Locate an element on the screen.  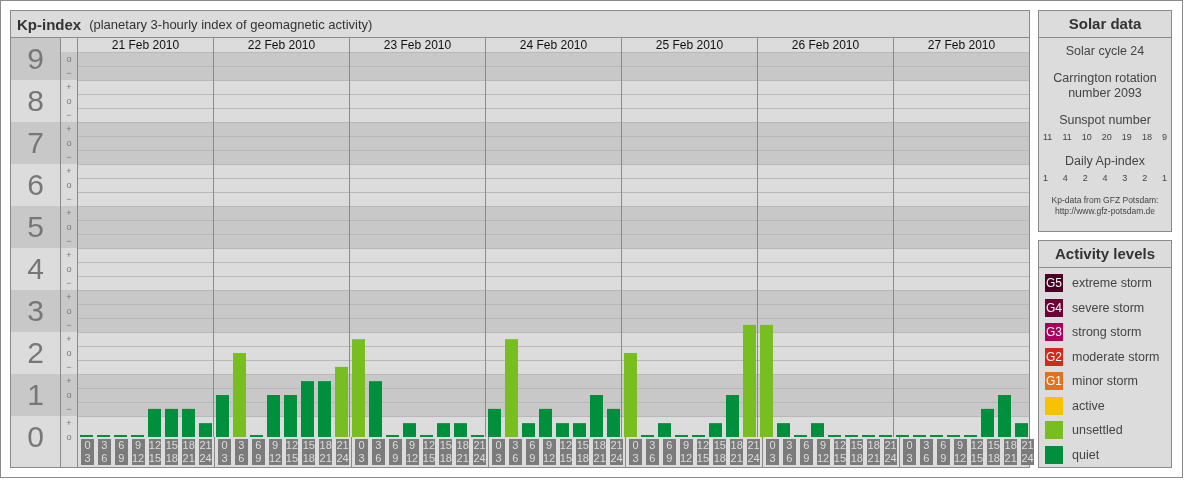
y-tick-label: 7 is located at coordinates (35, 143).